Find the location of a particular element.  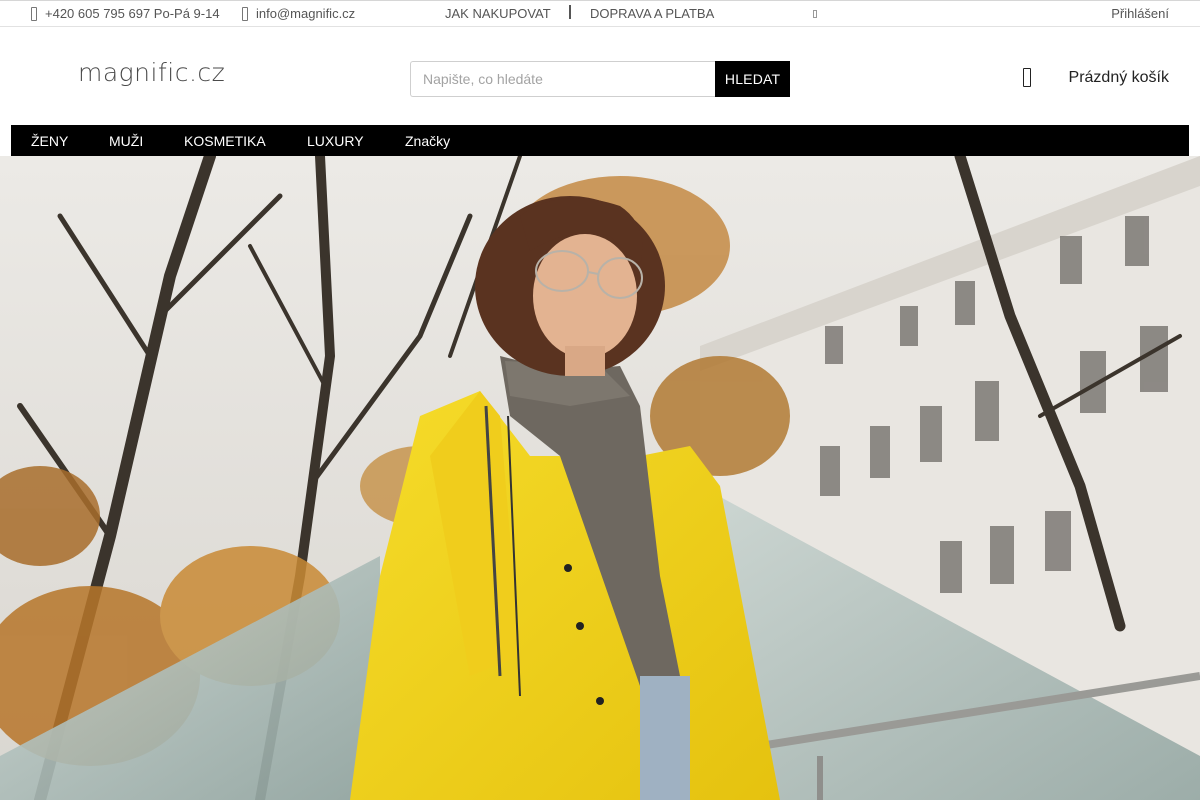

nav-item-kosmetika: KOSMETIKA is located at coordinates (225, 141).